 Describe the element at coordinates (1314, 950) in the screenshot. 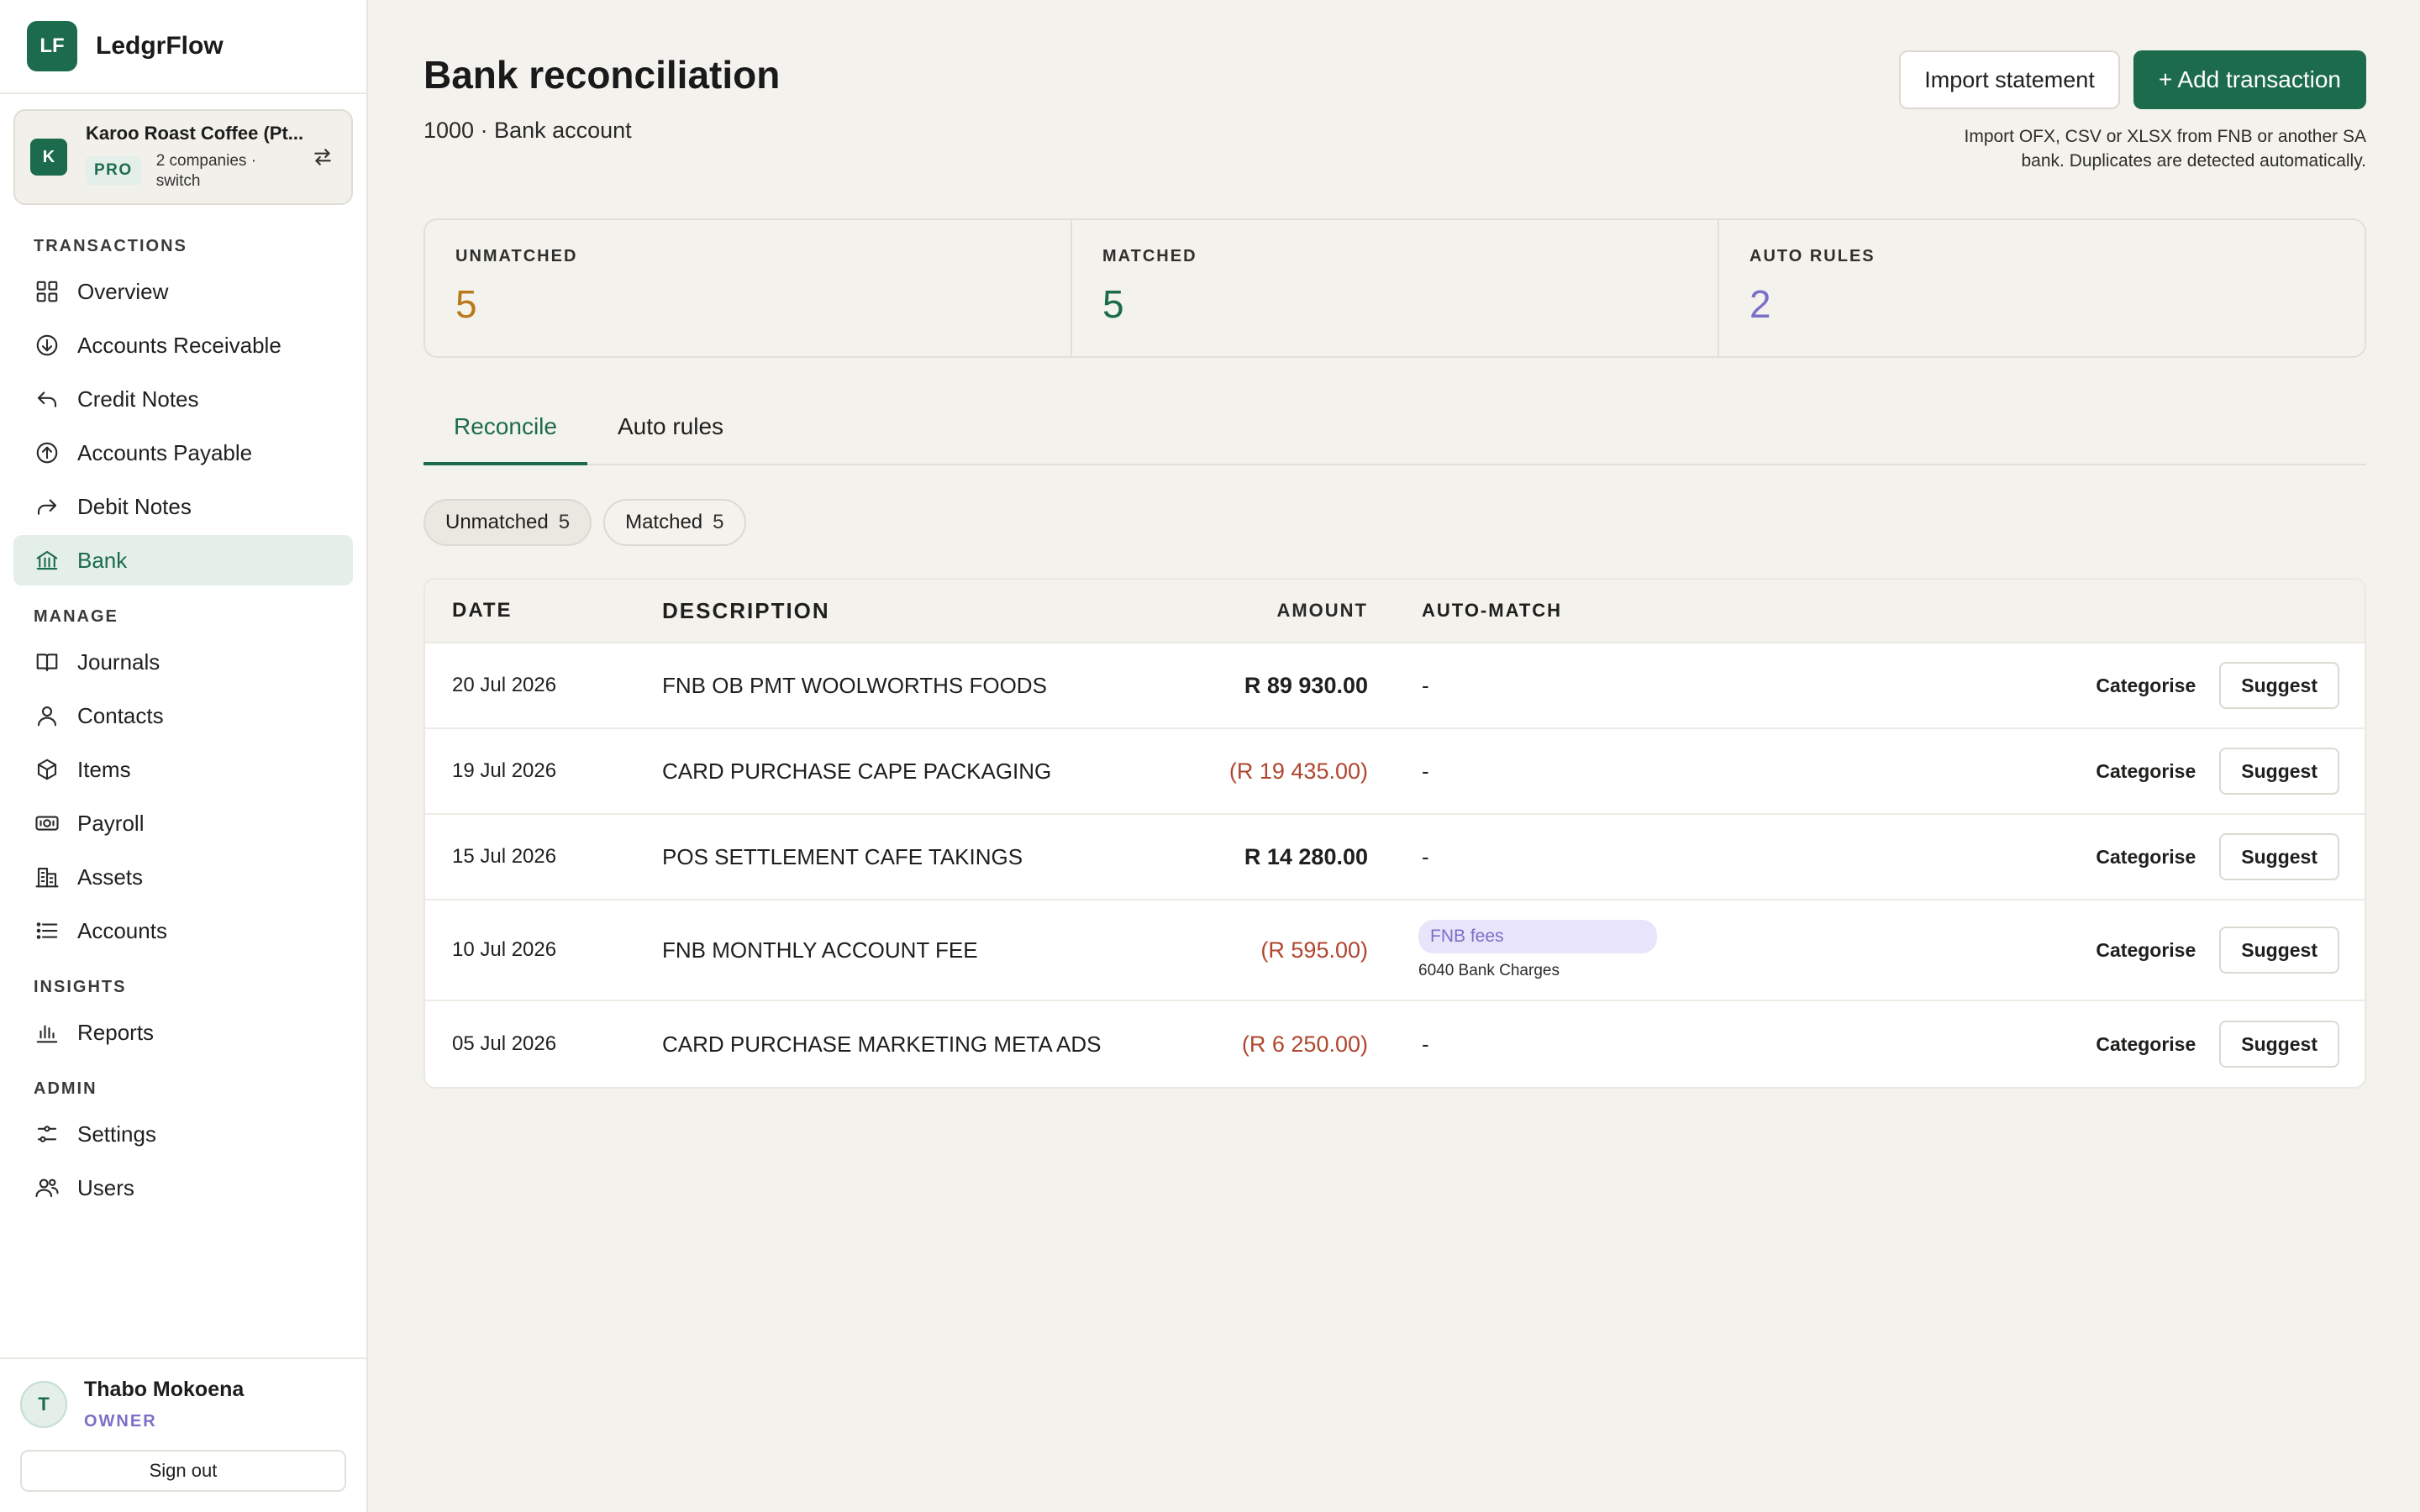

I see `cell-amount: (R 595.00)` at that location.